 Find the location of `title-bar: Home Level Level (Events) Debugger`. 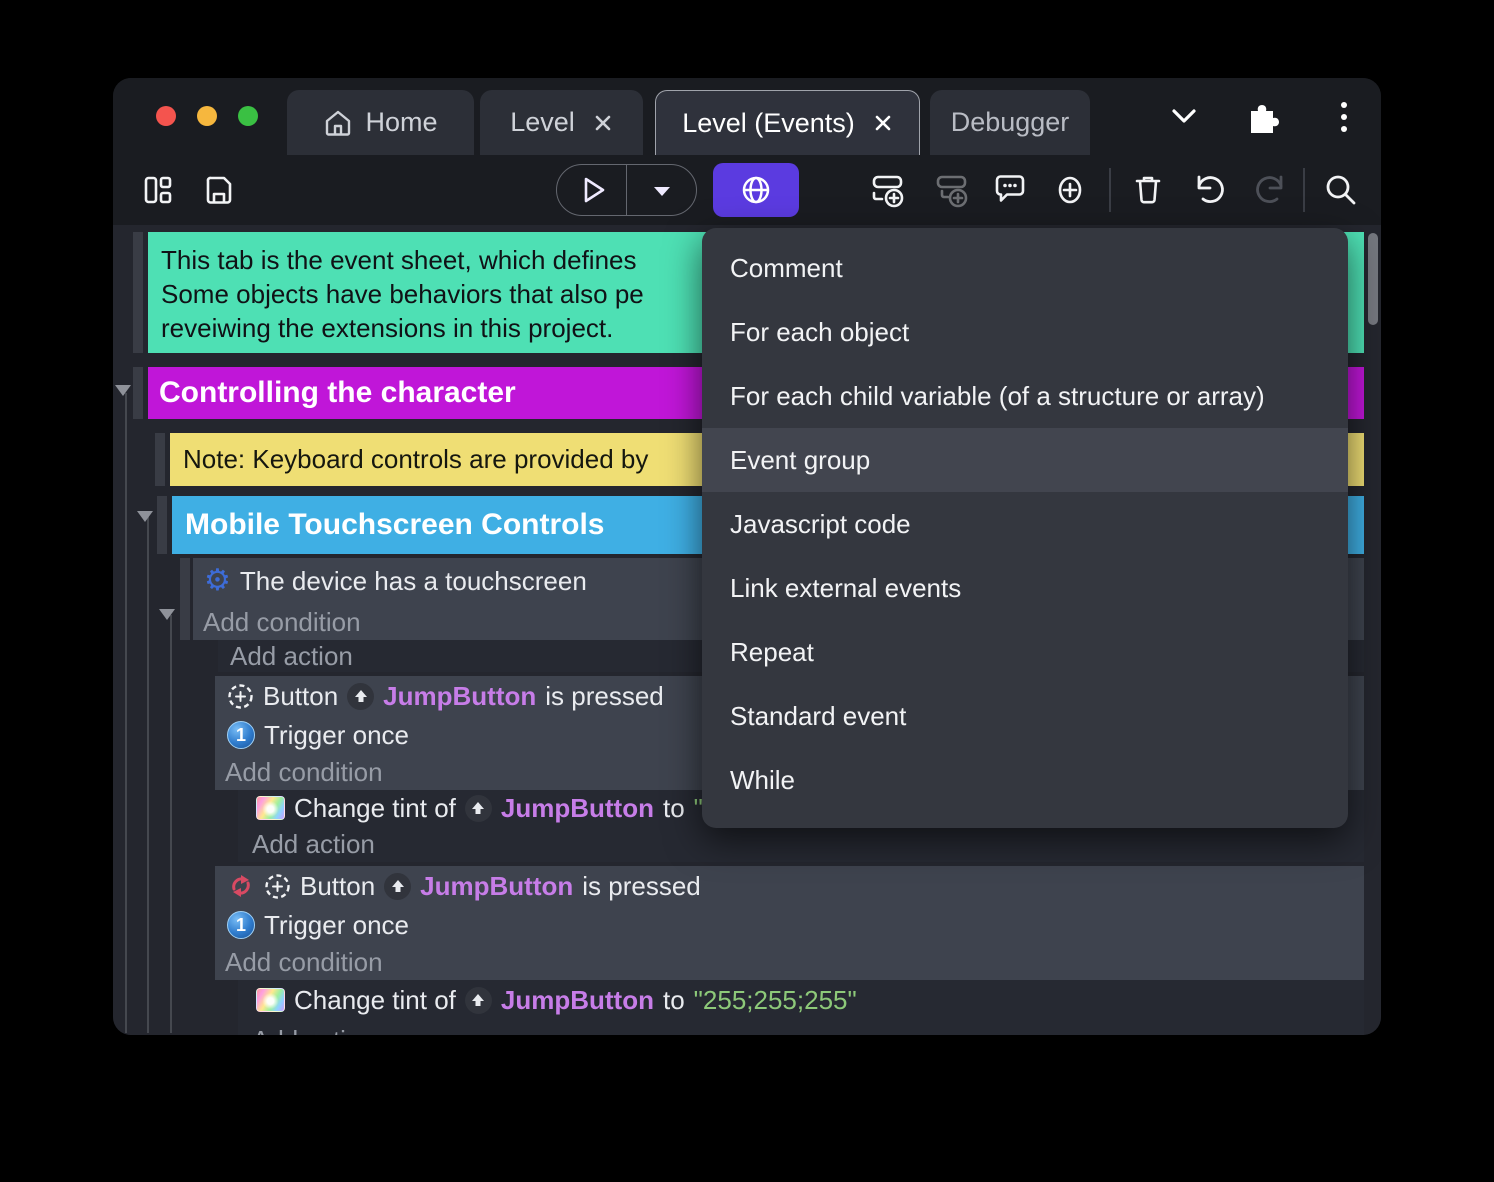

title-bar: Home Level Level (Events) Debugger is located at coordinates (747, 116).